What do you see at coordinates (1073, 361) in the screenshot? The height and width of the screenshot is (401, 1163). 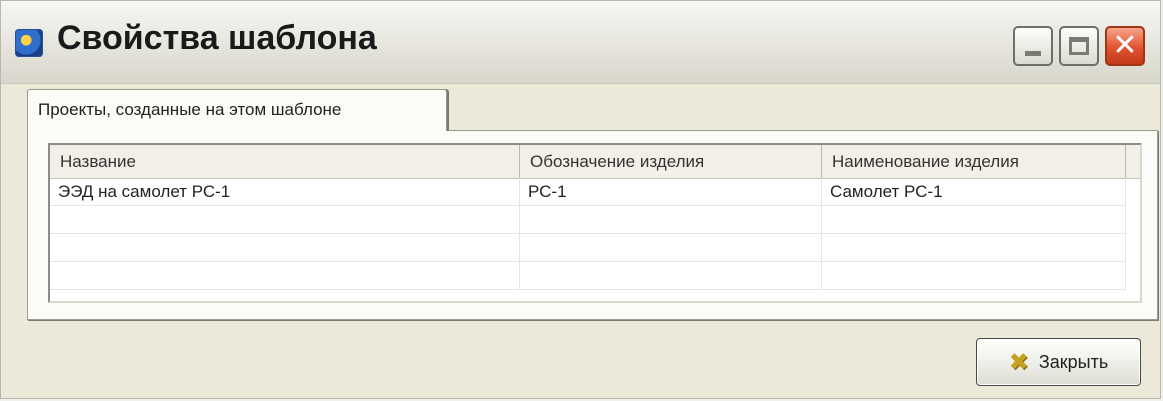 I see `close-button-label: Закрыть` at bounding box center [1073, 361].